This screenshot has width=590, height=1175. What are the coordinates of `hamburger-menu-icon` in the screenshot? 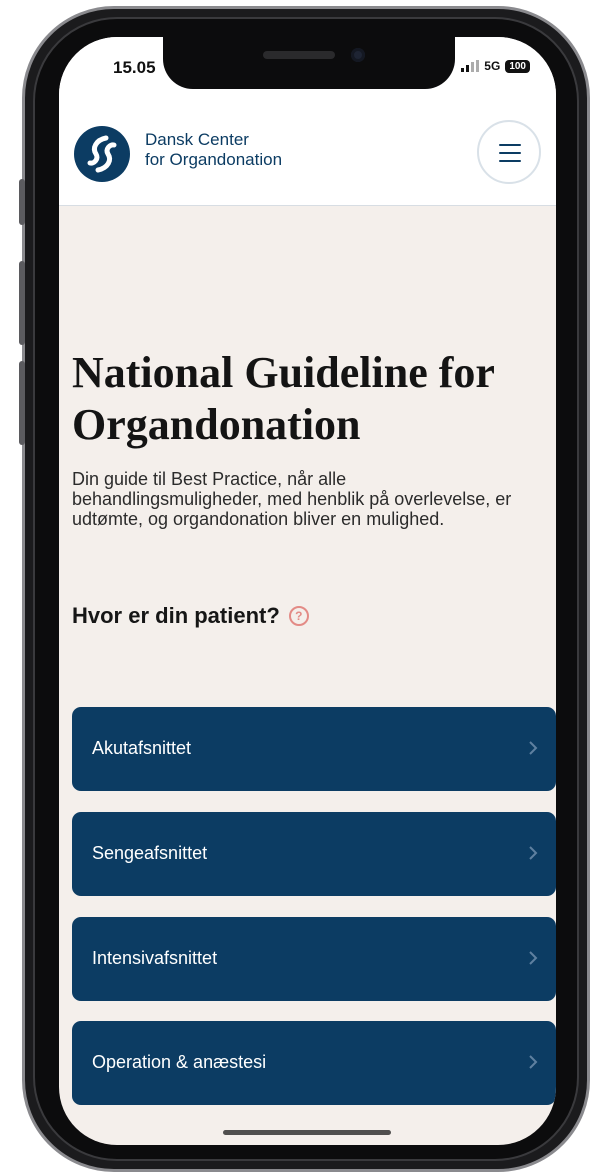 It's located at (510, 145).